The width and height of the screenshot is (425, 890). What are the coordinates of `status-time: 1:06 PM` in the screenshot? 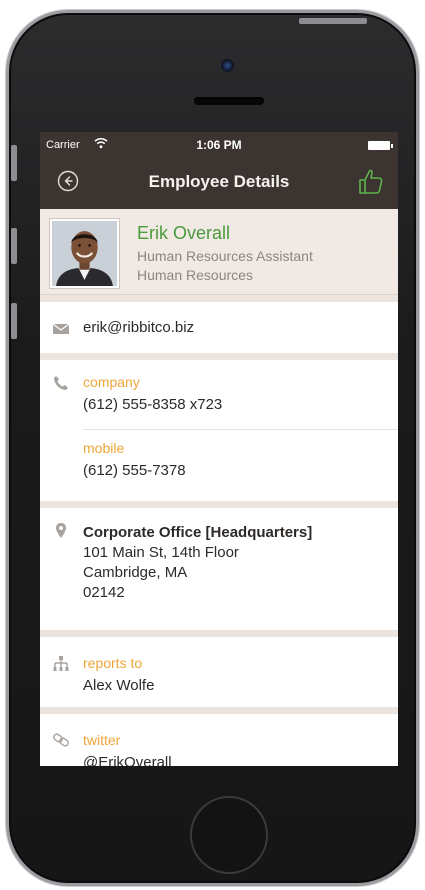 It's located at (219, 145).